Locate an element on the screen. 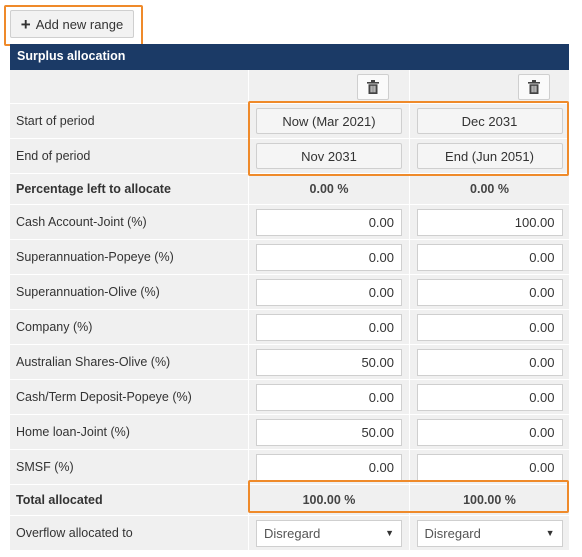  section-title: Surplus allocation is located at coordinates (71, 56).